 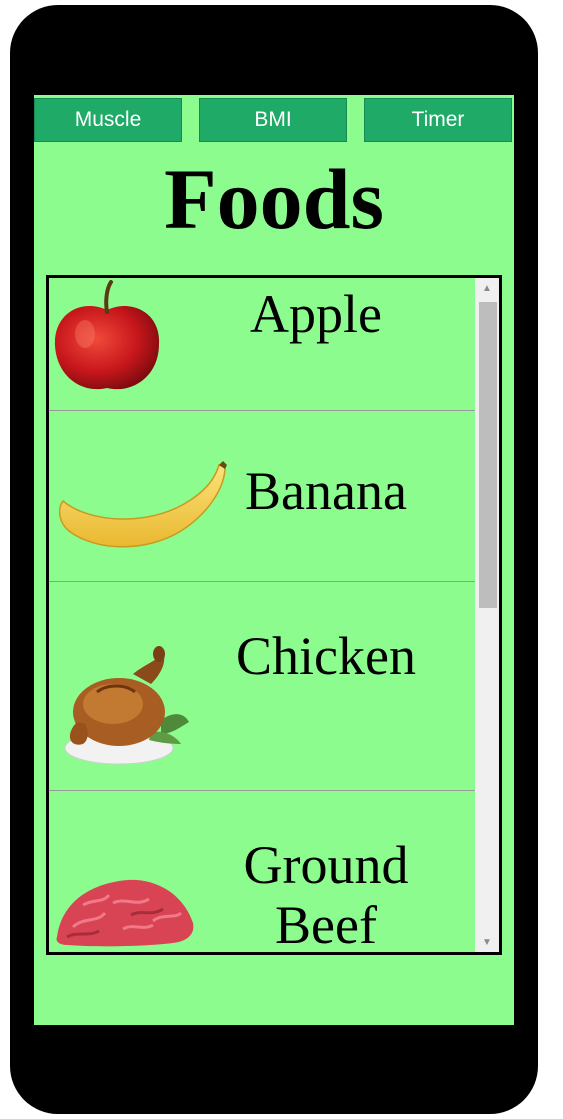 What do you see at coordinates (143, 504) in the screenshot?
I see `banana-icon` at bounding box center [143, 504].